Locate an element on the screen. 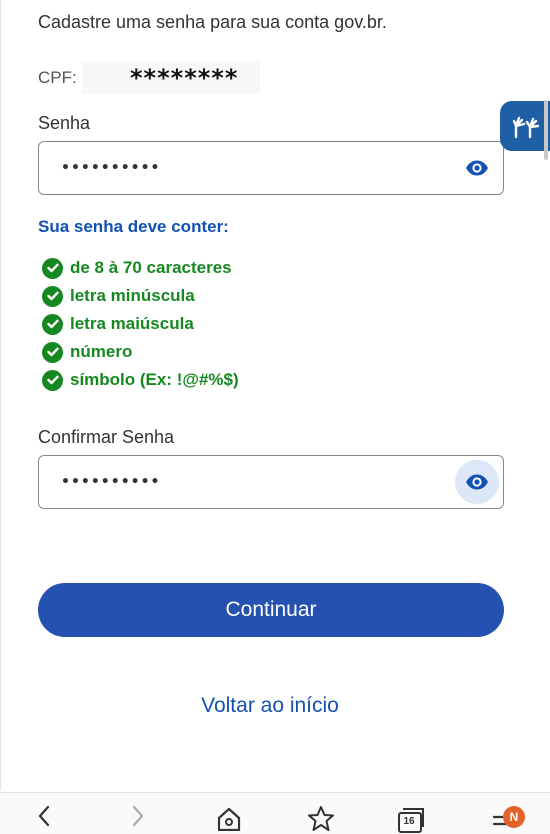 Image resolution: width=550 pixels, height=834 pixels. cpf-label: CPF: is located at coordinates (57, 77).